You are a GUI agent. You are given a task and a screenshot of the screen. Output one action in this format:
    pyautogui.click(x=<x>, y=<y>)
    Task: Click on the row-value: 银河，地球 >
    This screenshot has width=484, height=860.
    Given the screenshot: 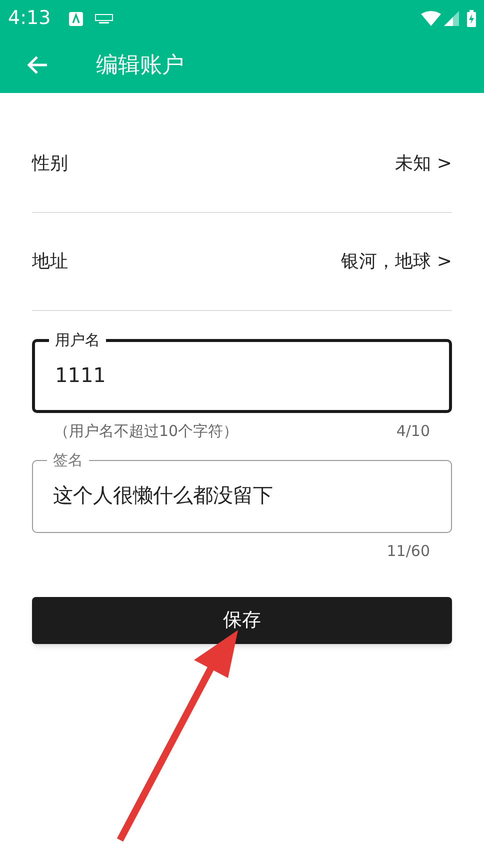 What is the action you would take?
    pyautogui.click(x=396, y=262)
    